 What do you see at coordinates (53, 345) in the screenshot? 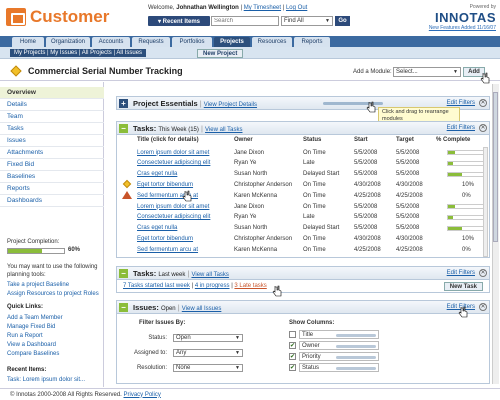
I see `quick-link-view-dashboard: View a Dashboard` at bounding box center [53, 345].